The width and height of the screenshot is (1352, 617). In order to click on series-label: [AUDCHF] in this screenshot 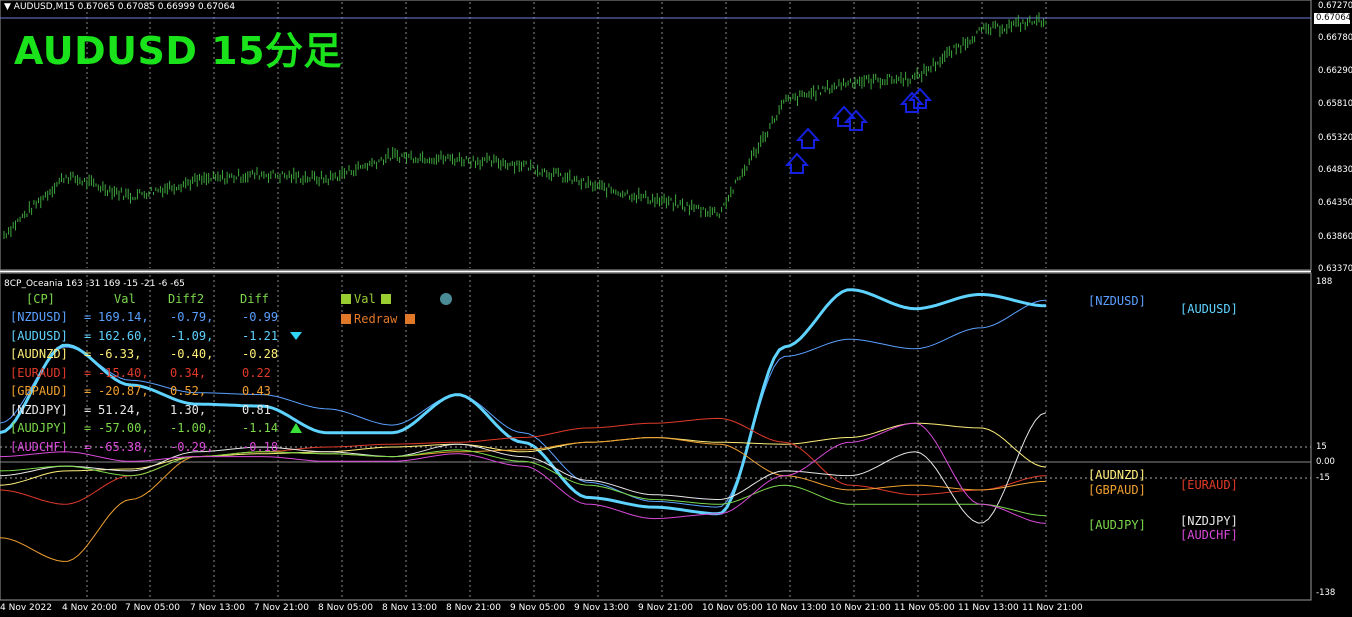, I will do `click(1209, 535)`.